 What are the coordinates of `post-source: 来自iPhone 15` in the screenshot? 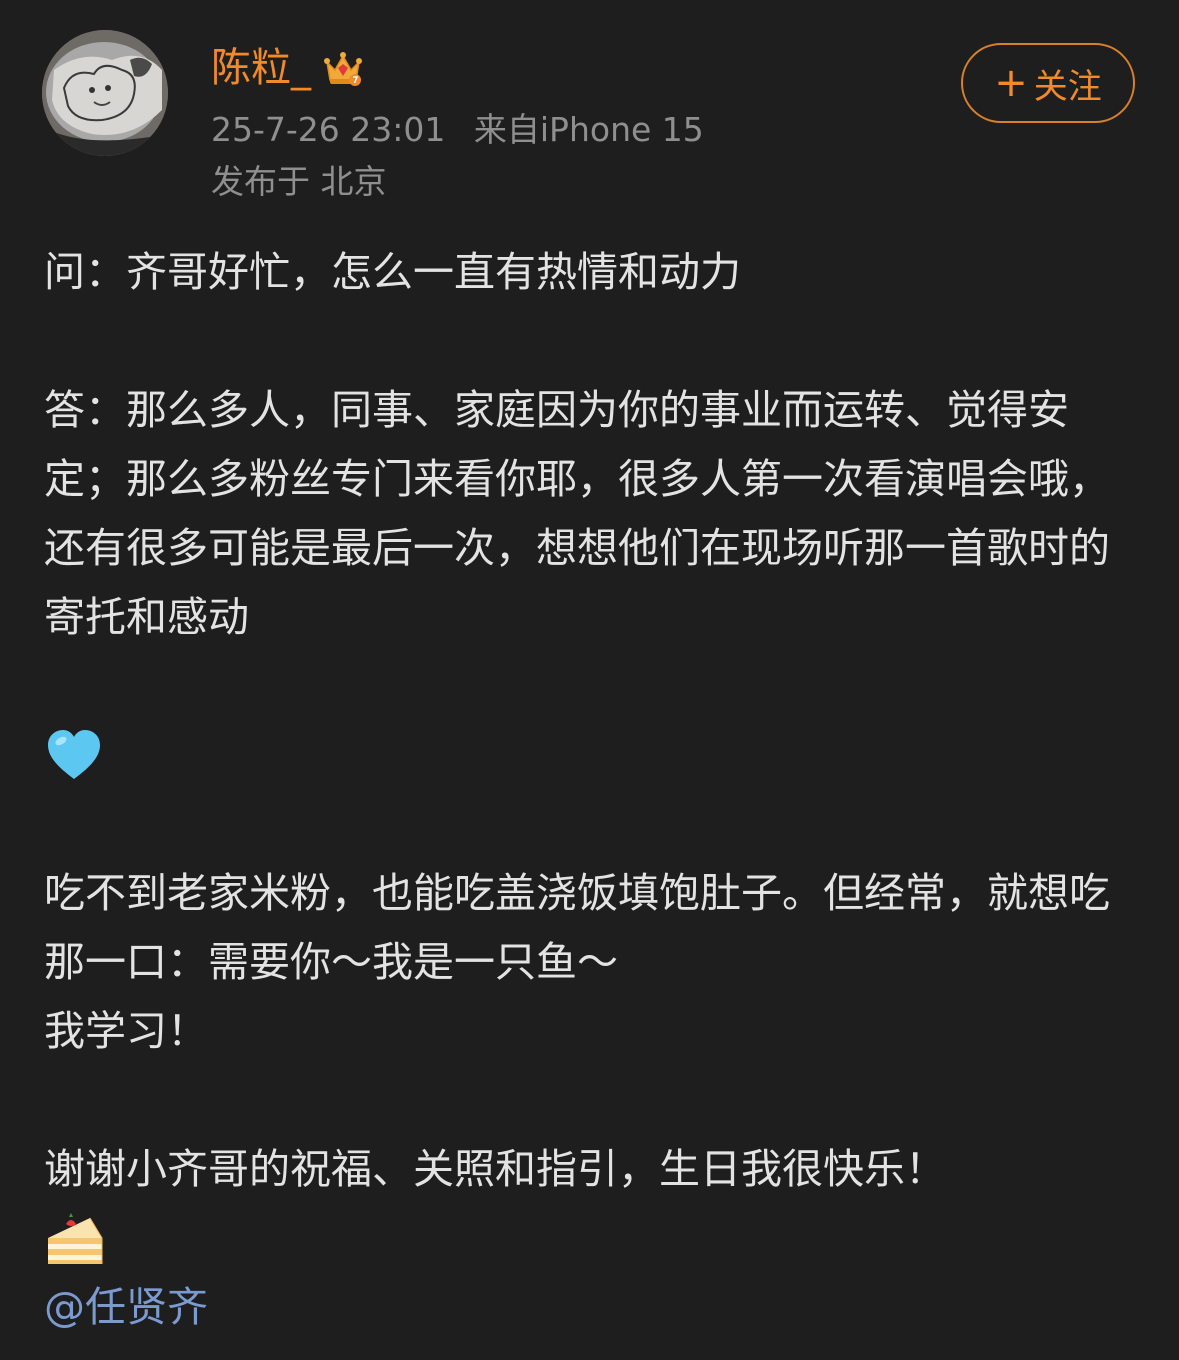 It's located at (588, 129).